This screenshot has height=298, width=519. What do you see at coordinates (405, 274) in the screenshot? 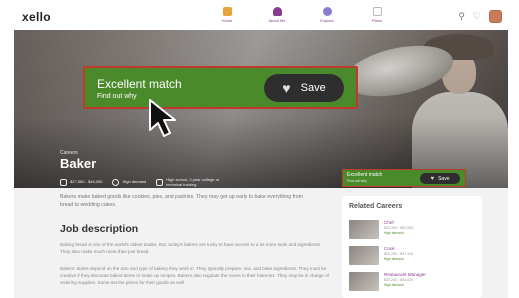
I see `career-name: Restaurant Manager` at bounding box center [405, 274].